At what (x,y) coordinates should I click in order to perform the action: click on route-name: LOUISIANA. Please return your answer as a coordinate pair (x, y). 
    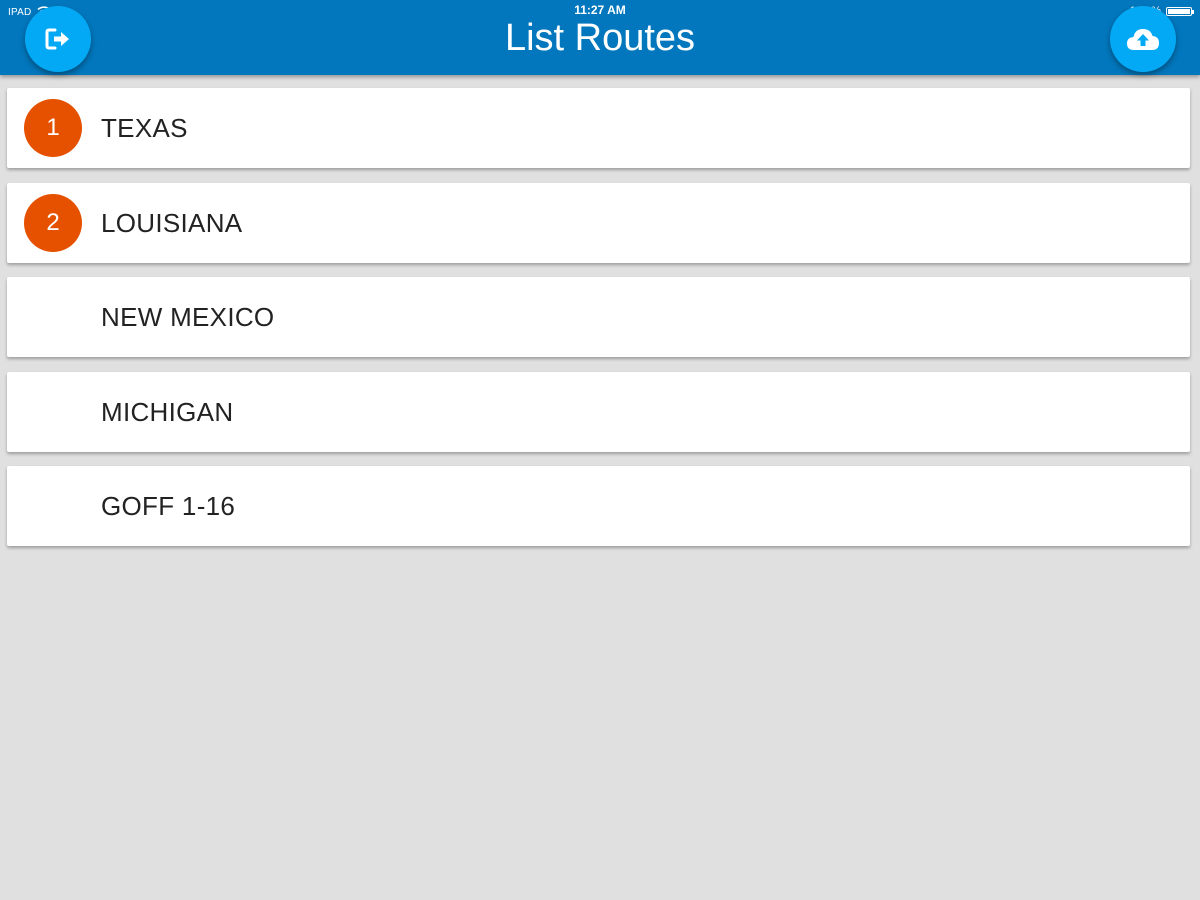
    Looking at the image, I should click on (172, 222).